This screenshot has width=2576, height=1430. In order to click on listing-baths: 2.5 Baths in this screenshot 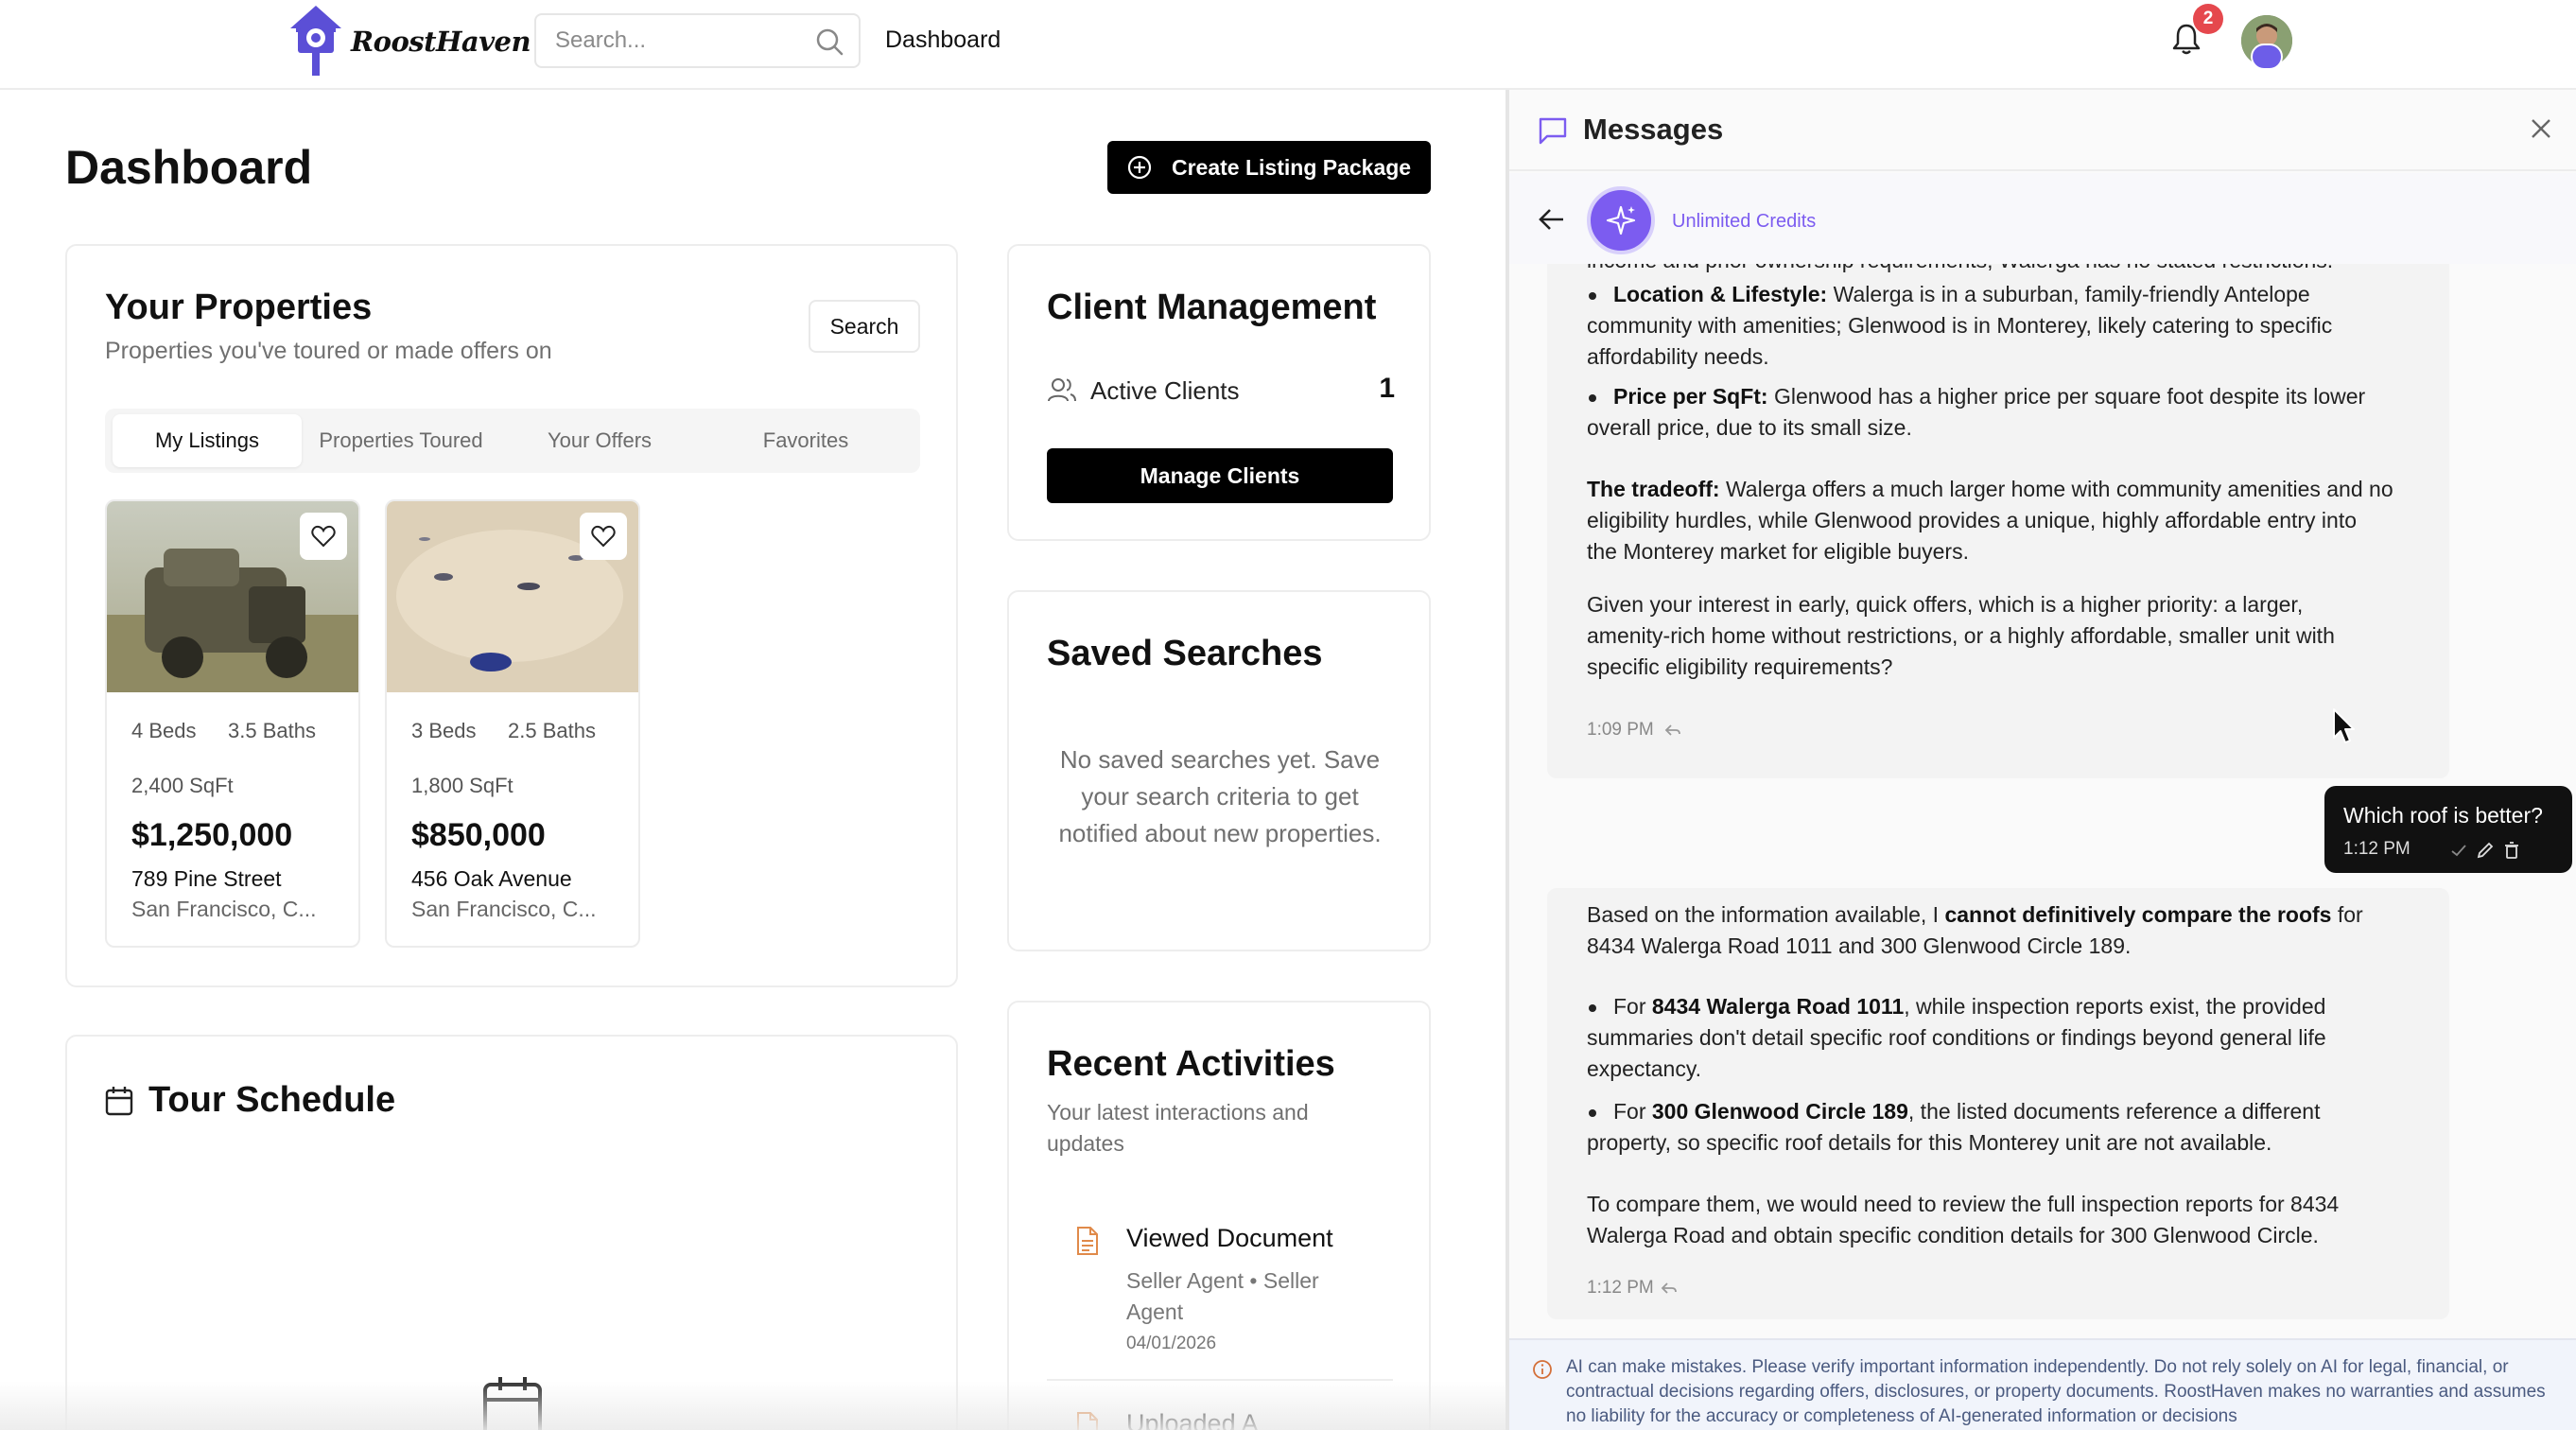, I will do `click(552, 731)`.